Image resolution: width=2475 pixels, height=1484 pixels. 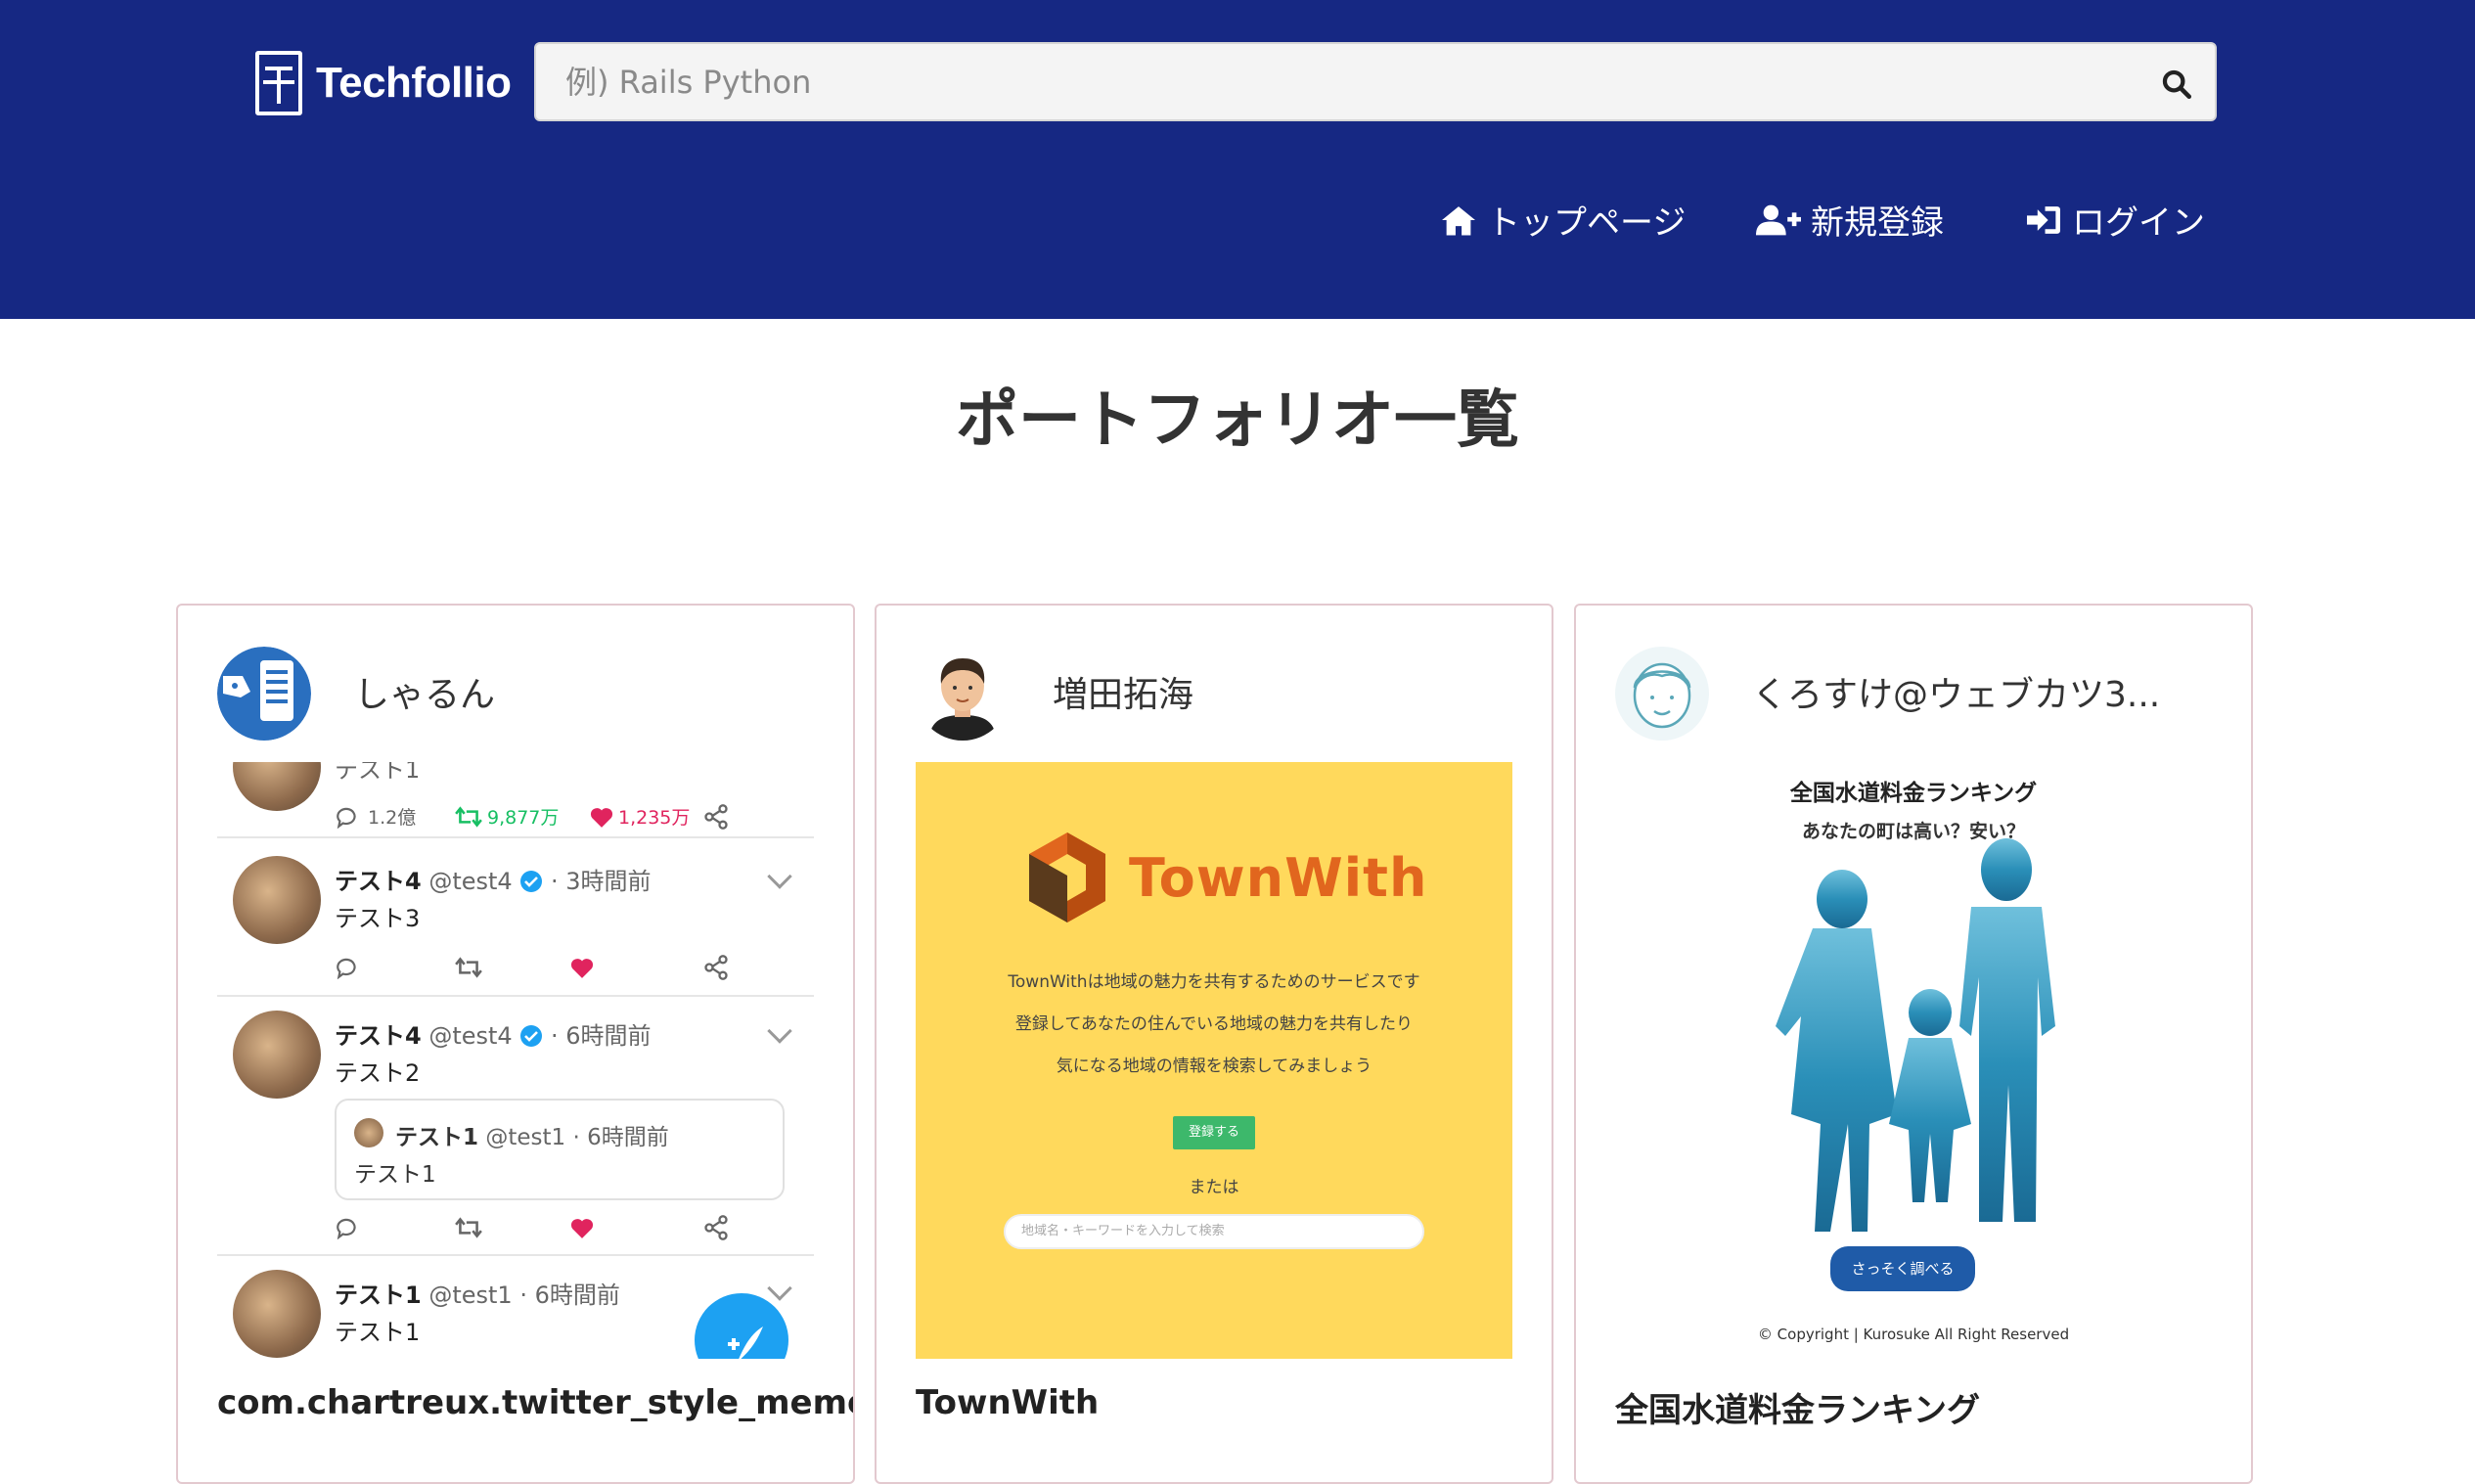 I want to click on tweet-body: テスト2, so click(x=378, y=1073).